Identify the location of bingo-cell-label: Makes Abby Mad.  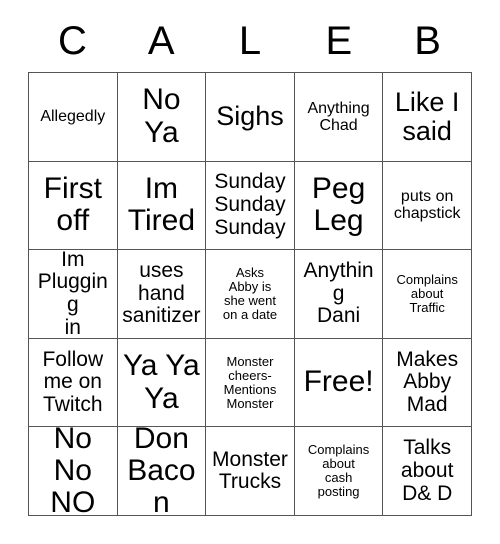
(427, 381).